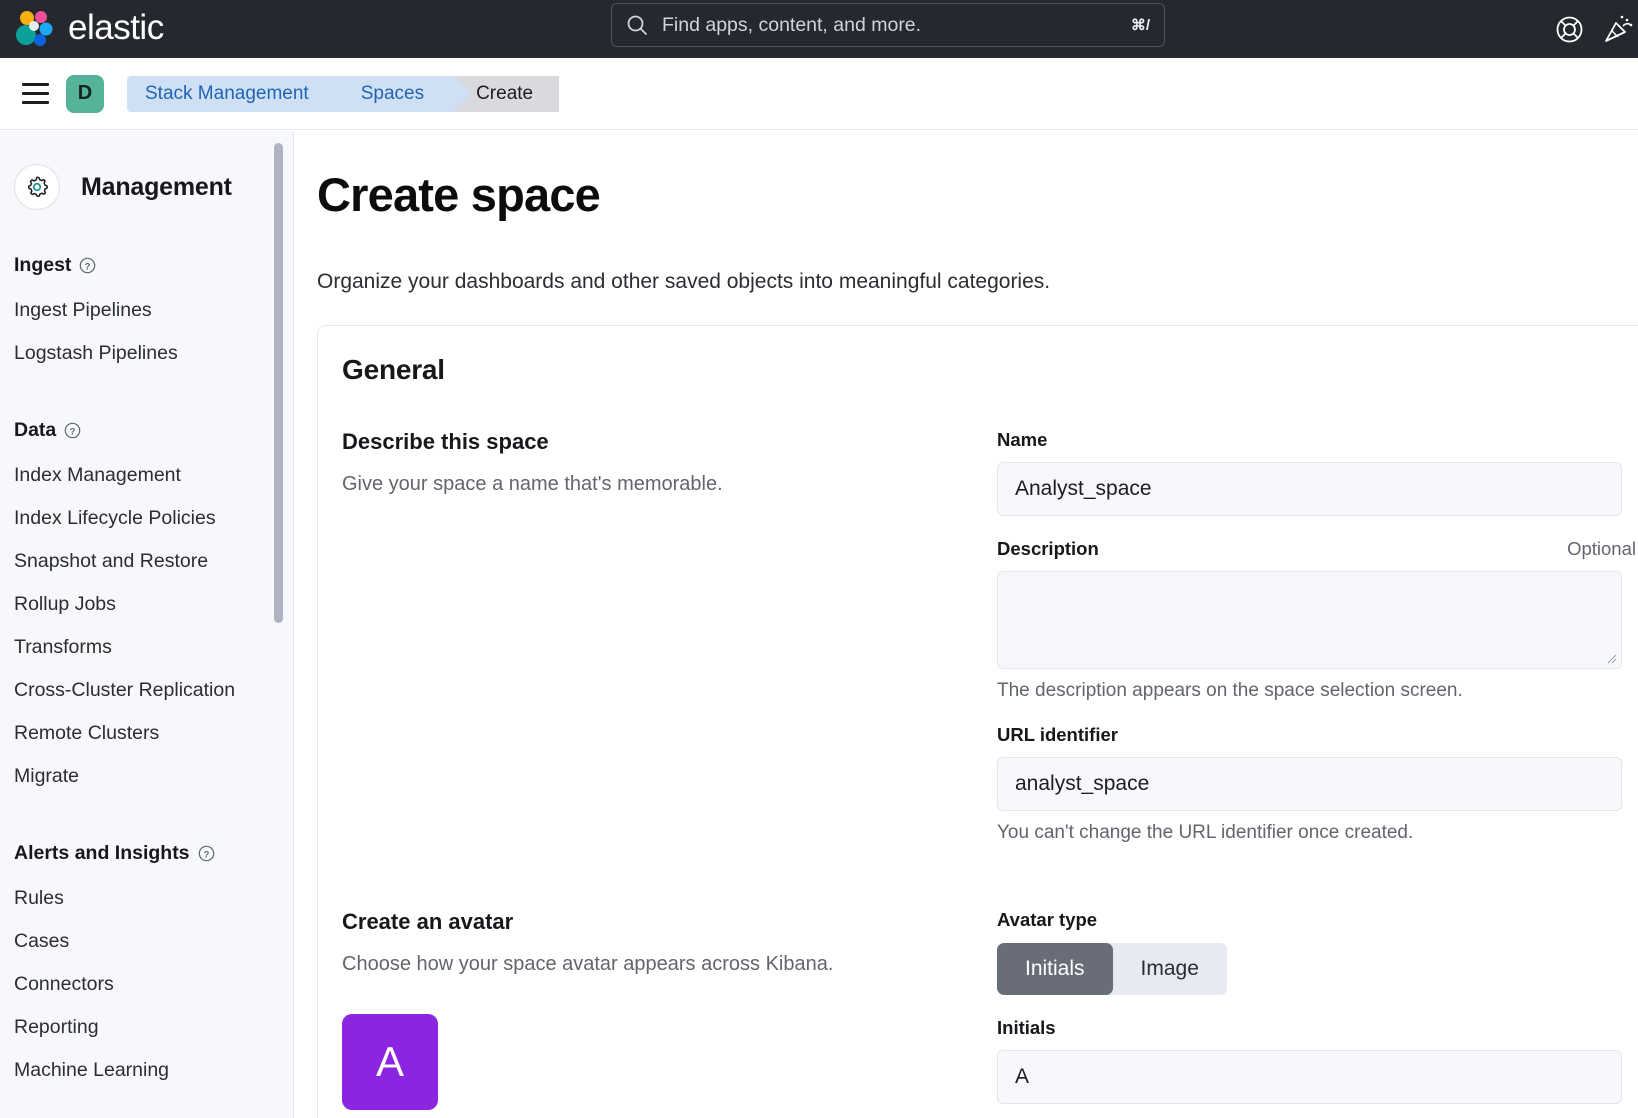 The height and width of the screenshot is (1118, 1638). What do you see at coordinates (35, 430) in the screenshot?
I see `sidebar-group-label: Data` at bounding box center [35, 430].